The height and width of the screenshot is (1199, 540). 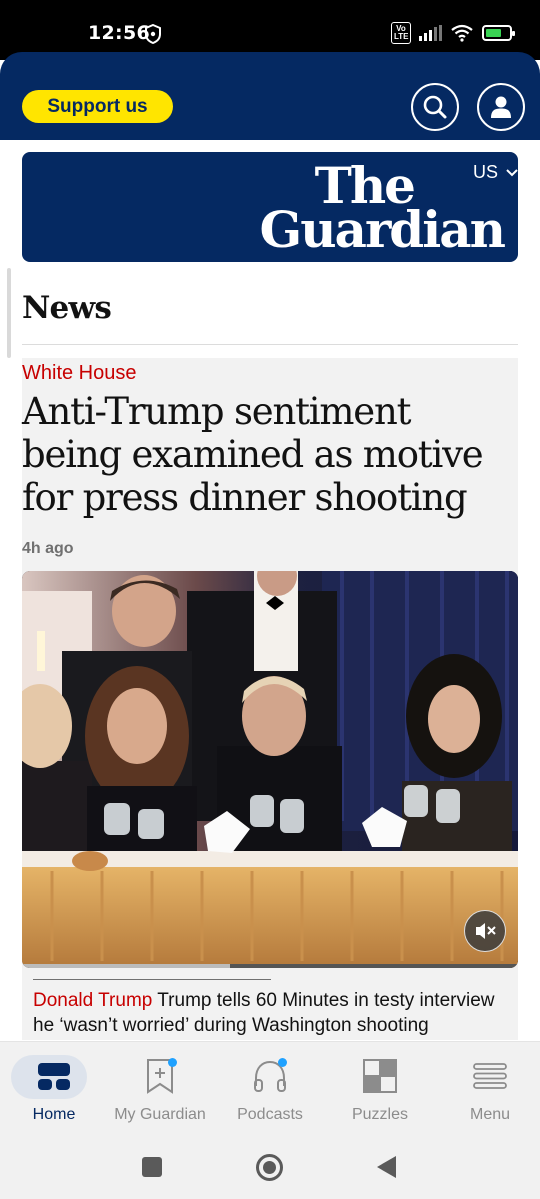 I want to click on section-title: News, so click(x=67, y=308).